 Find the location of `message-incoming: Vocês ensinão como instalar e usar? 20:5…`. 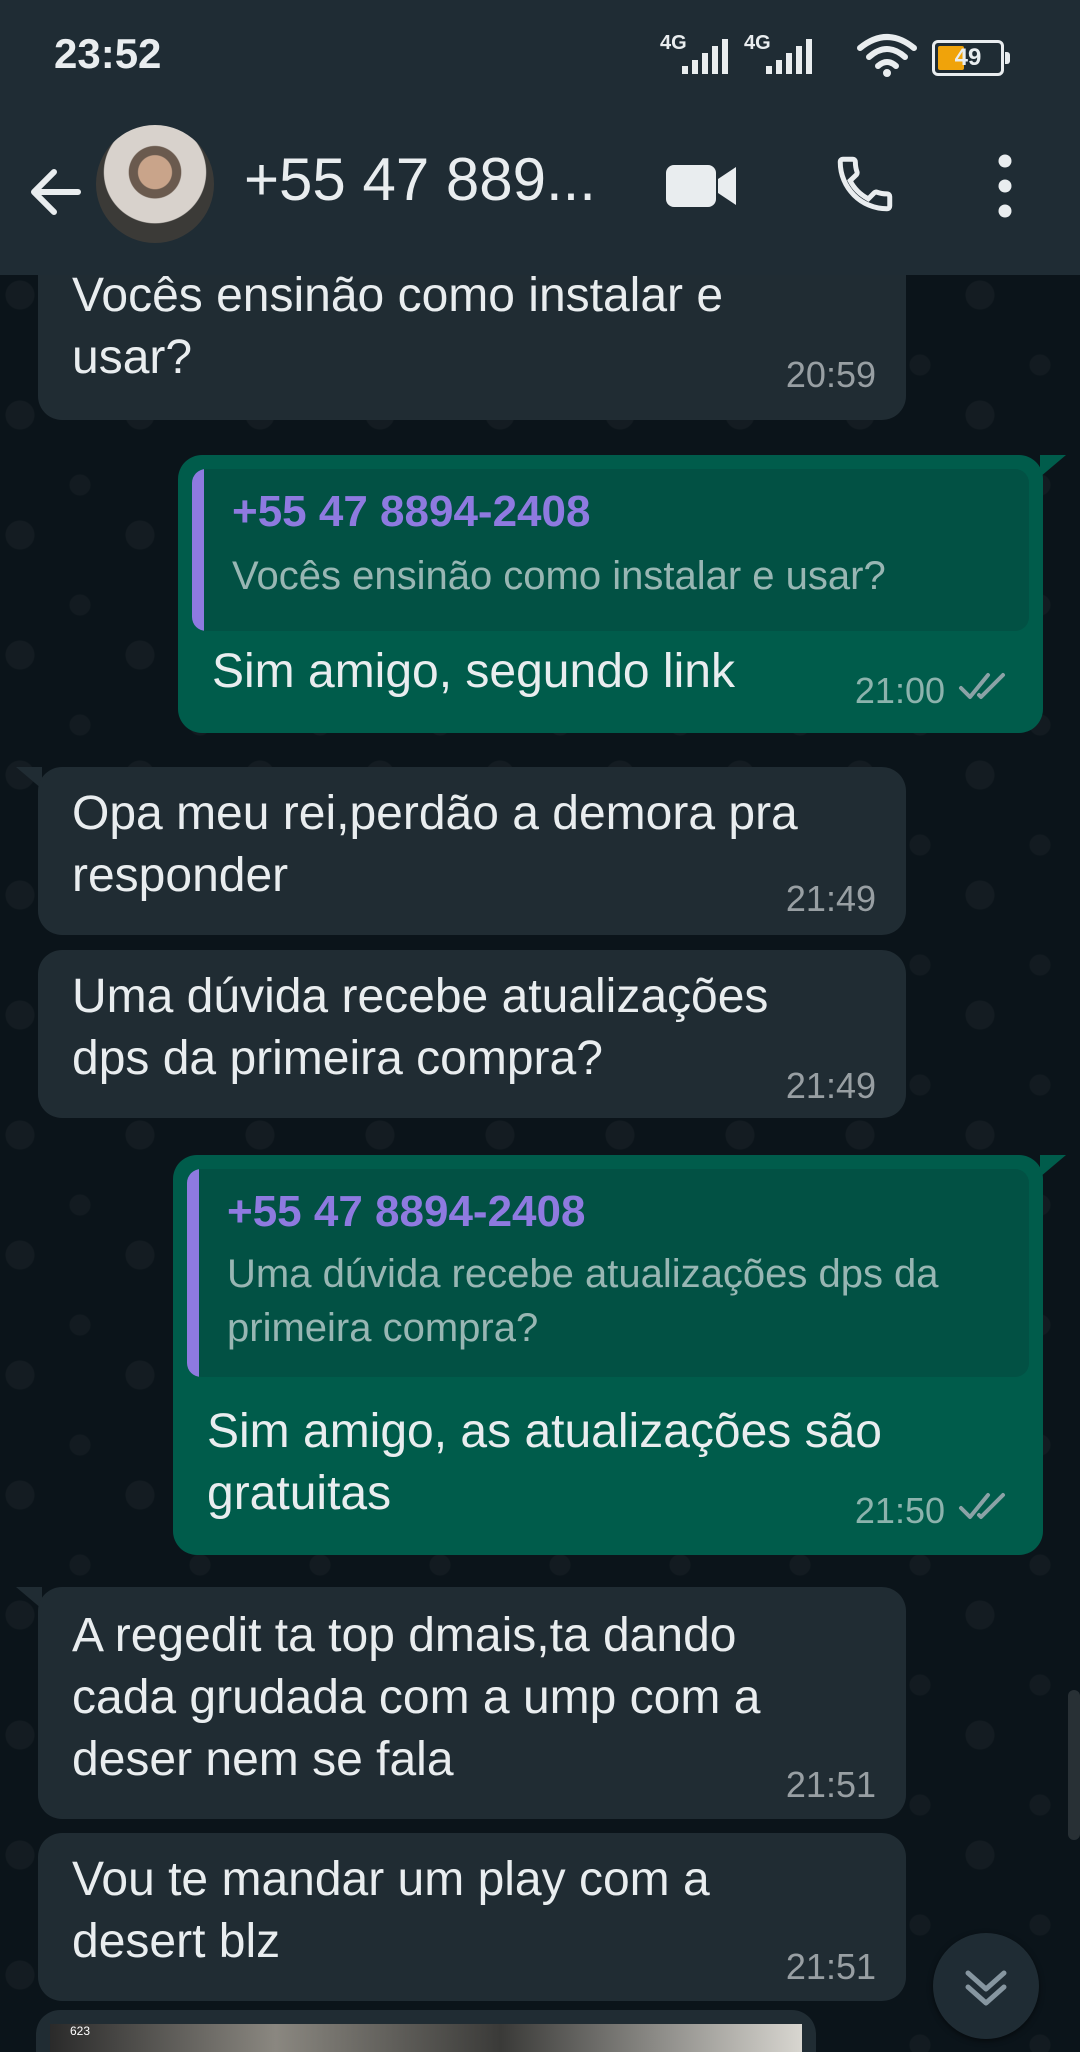

message-incoming: Vocês ensinão como instalar e usar? 20:5… is located at coordinates (472, 347).